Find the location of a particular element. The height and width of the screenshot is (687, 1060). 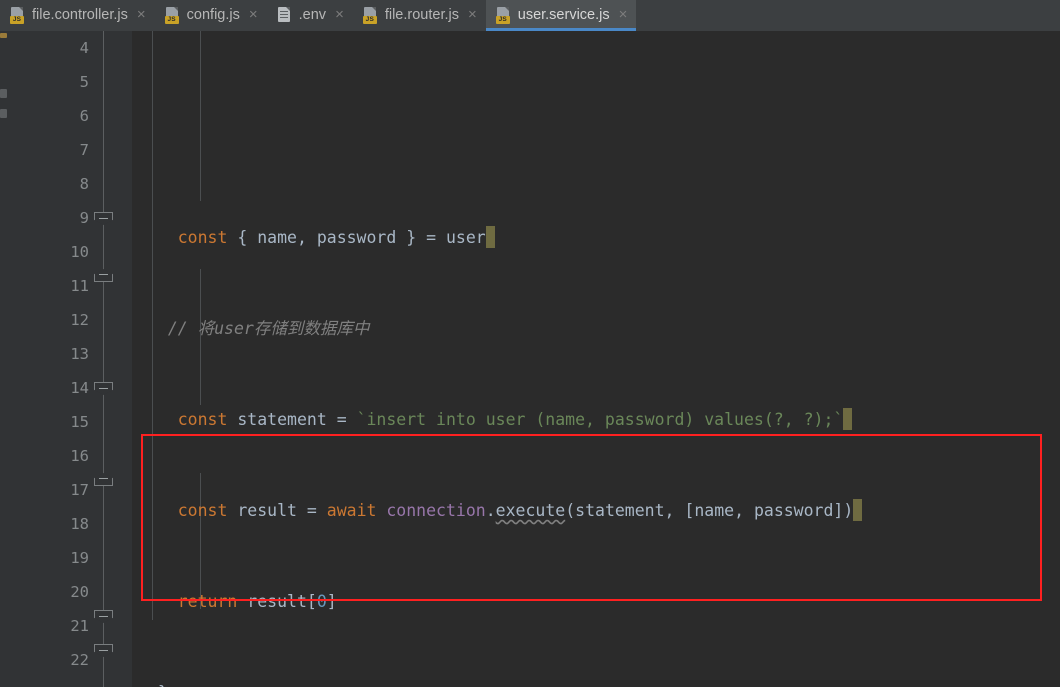

indent-guide is located at coordinates (200, 116).